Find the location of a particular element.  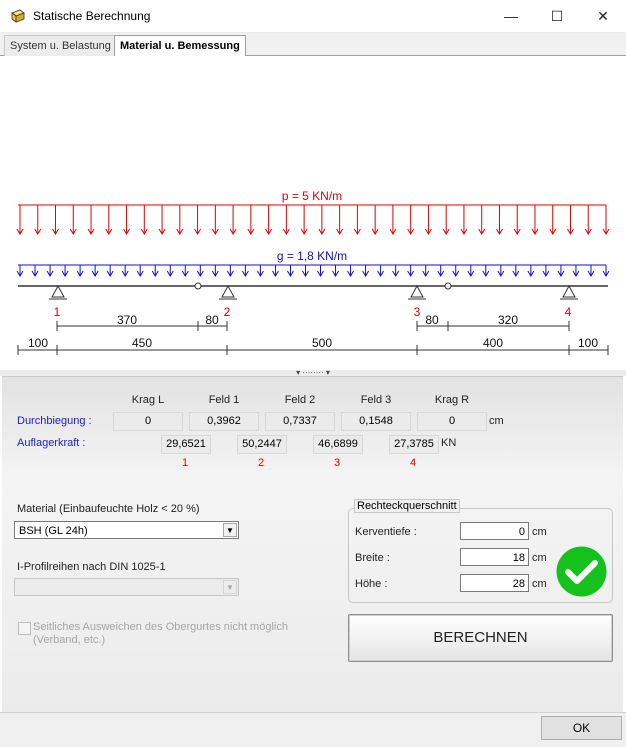

app-icon is located at coordinates (18, 16).